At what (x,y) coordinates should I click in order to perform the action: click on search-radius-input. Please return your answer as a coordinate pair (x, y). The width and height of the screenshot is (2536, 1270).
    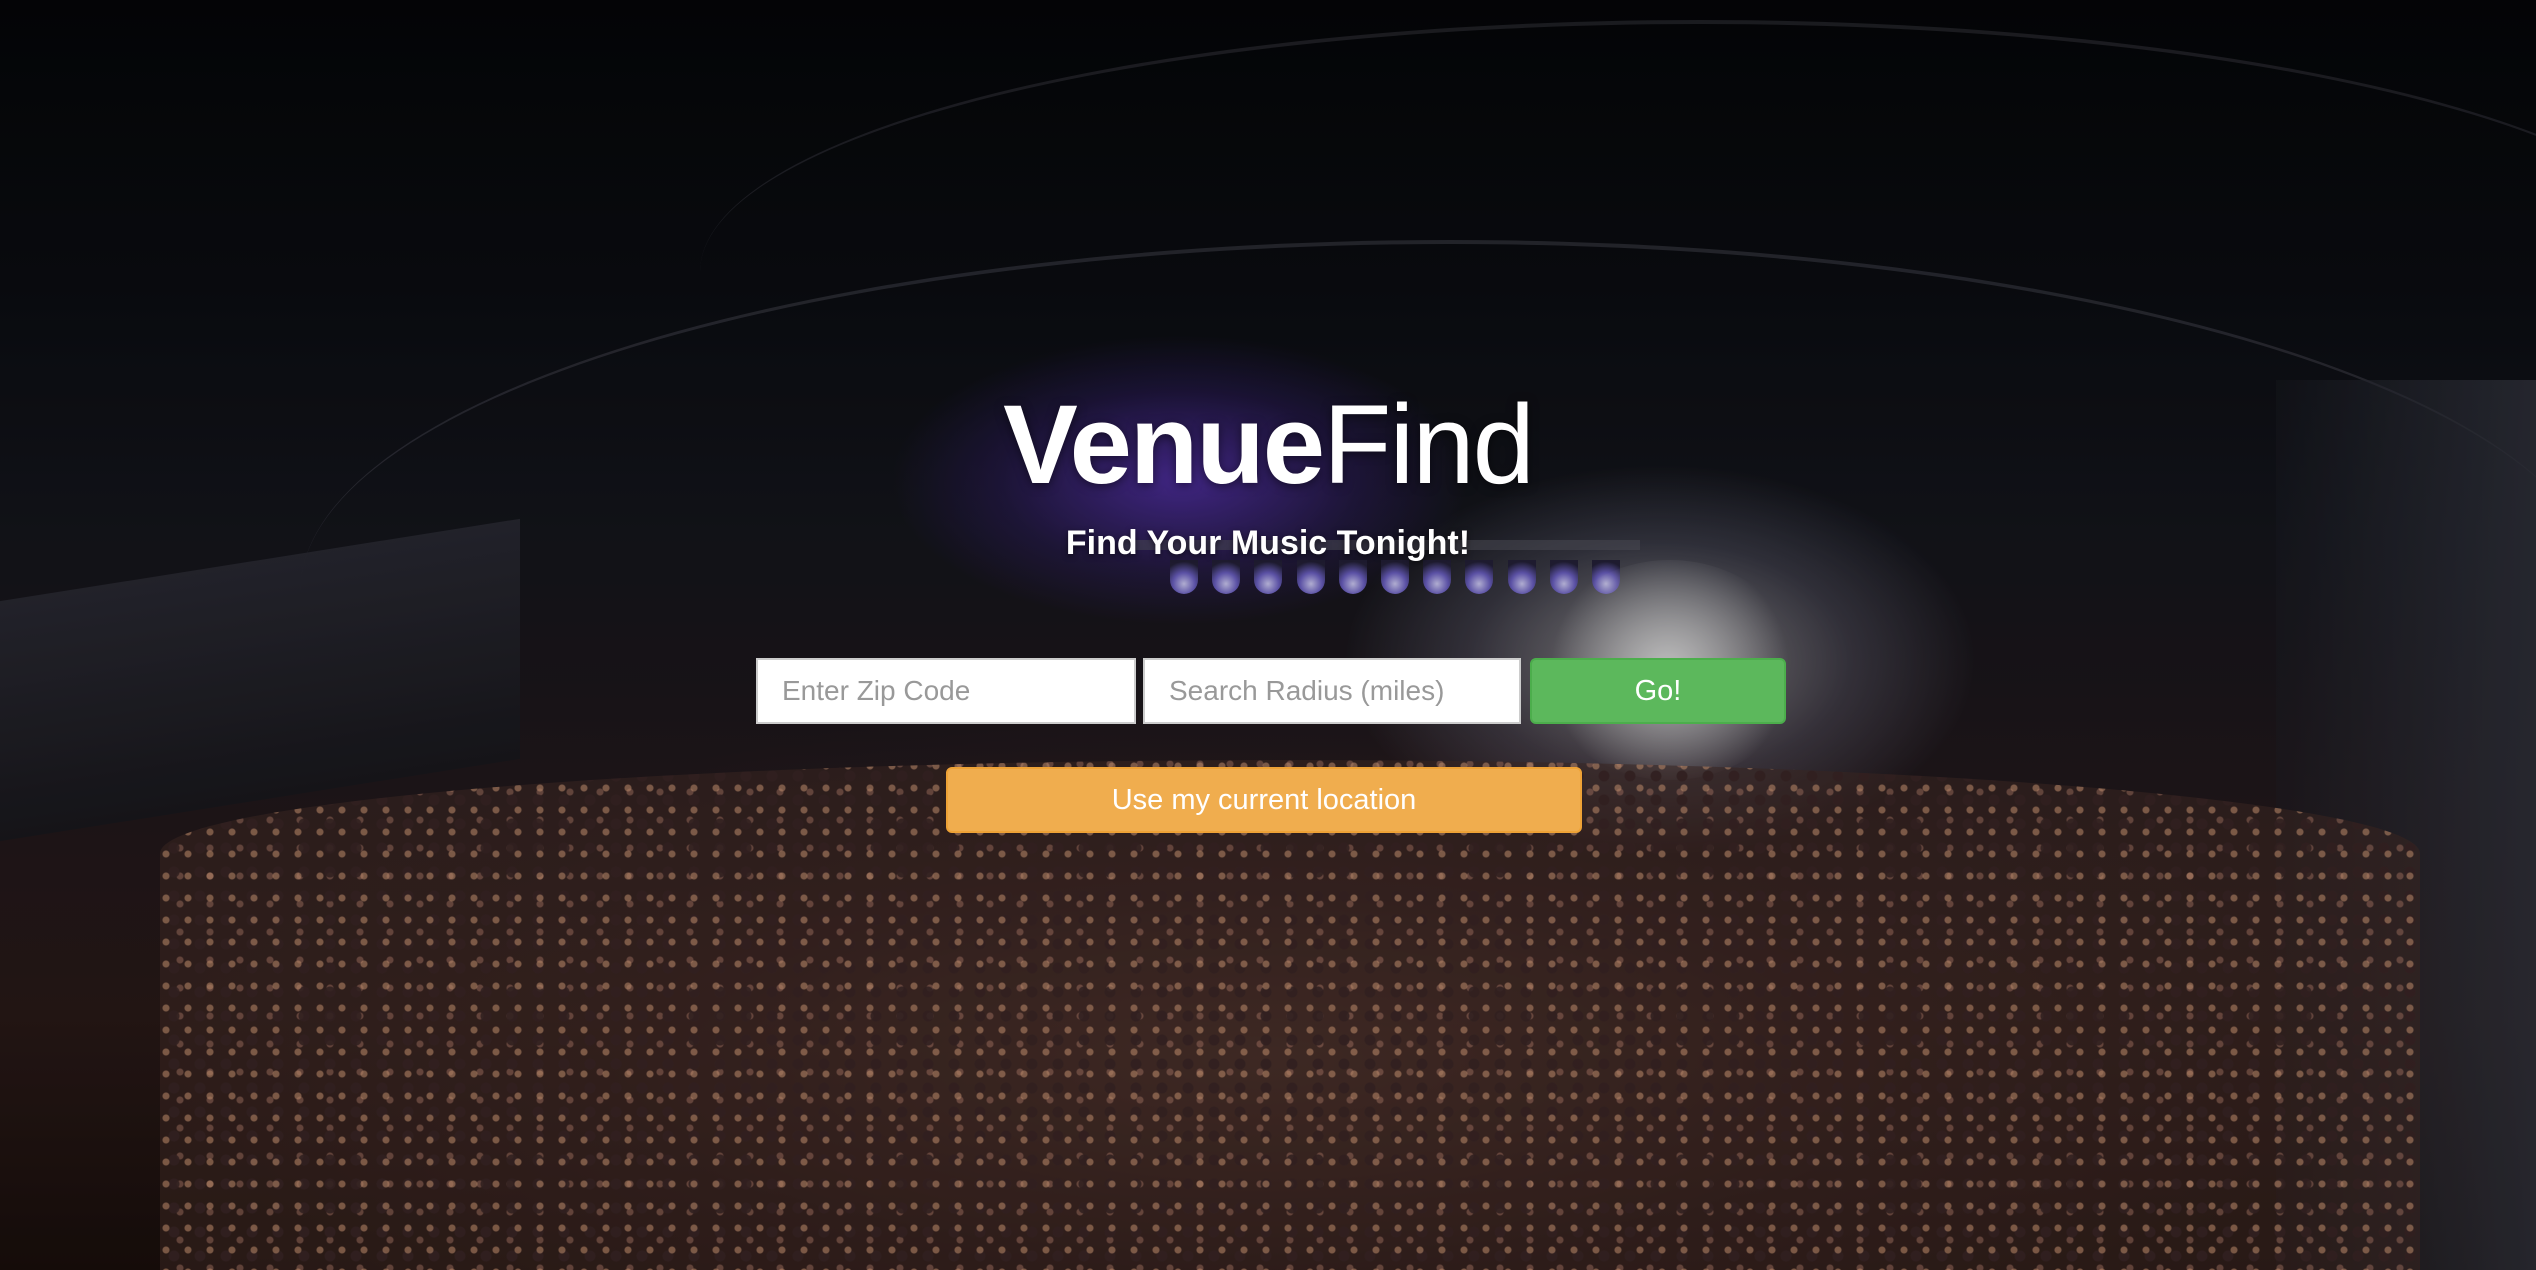
    Looking at the image, I should click on (1332, 691).